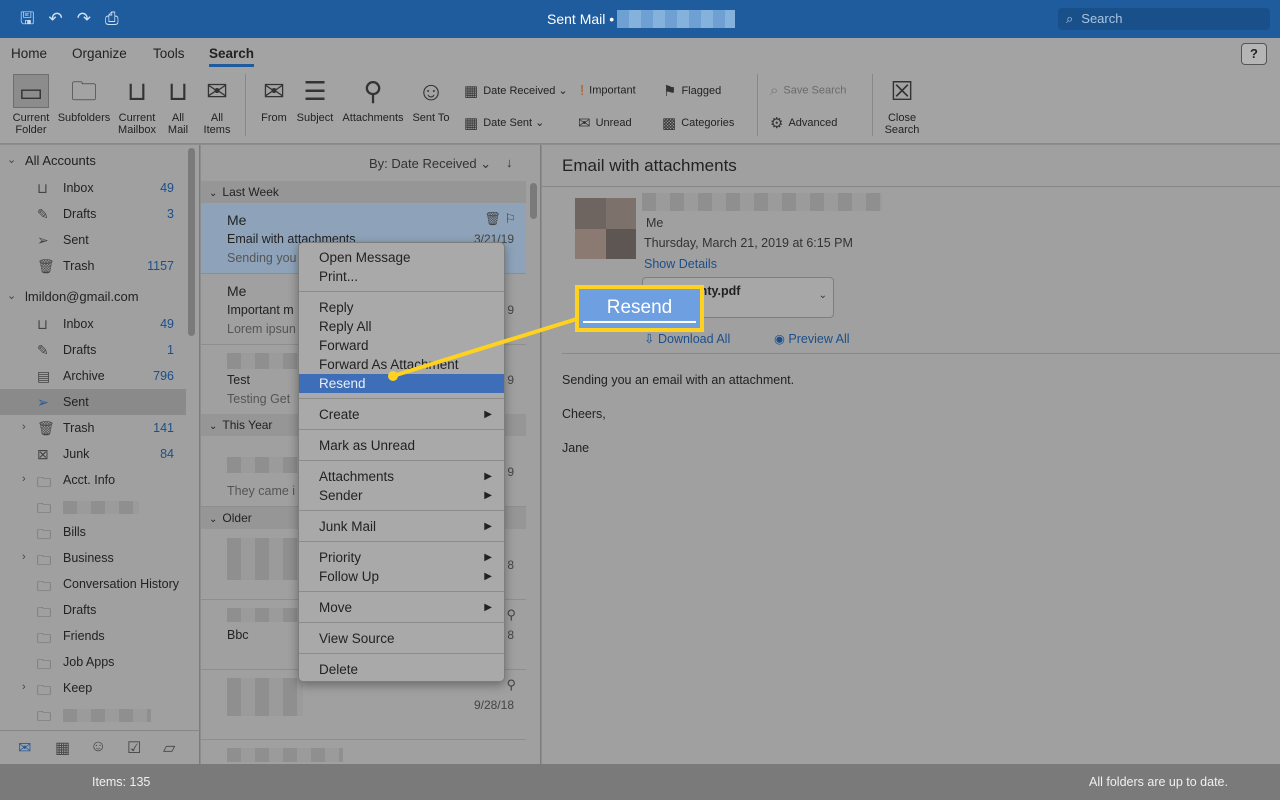 The width and height of the screenshot is (1280, 800). I want to click on callout-connector, so click(484, 348).